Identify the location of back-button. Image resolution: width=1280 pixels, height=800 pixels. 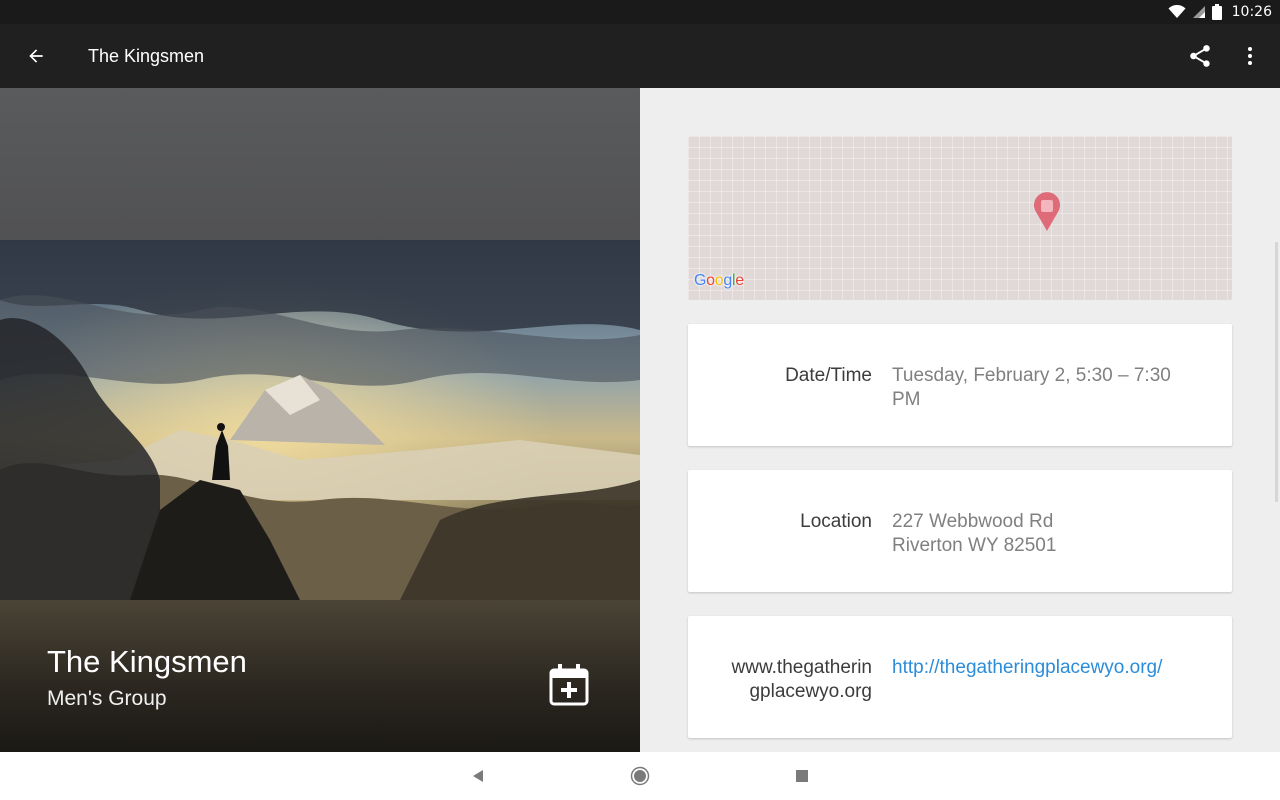
(36, 56).